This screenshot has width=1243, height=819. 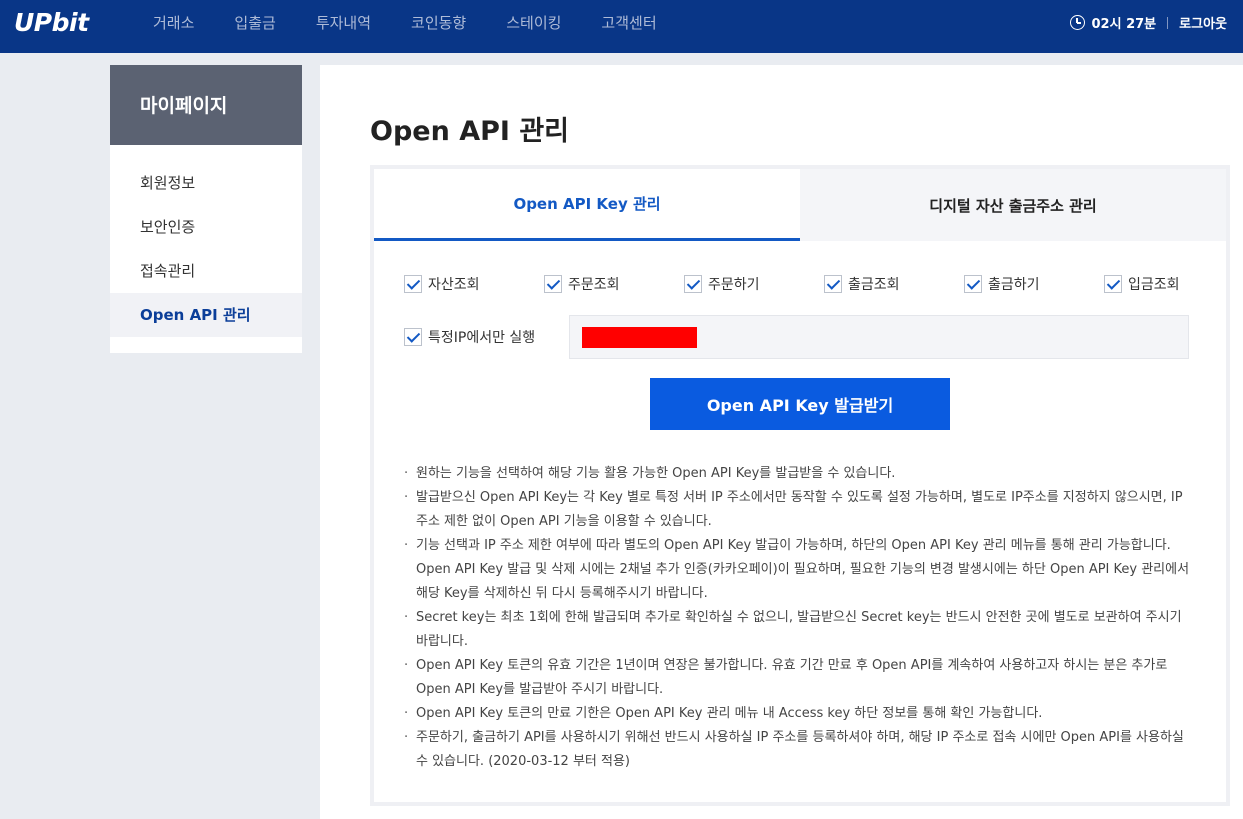 I want to click on sidebar: 마이페이지 회원정보 보안인증 접속관리 Open API 관리, so click(x=206, y=209).